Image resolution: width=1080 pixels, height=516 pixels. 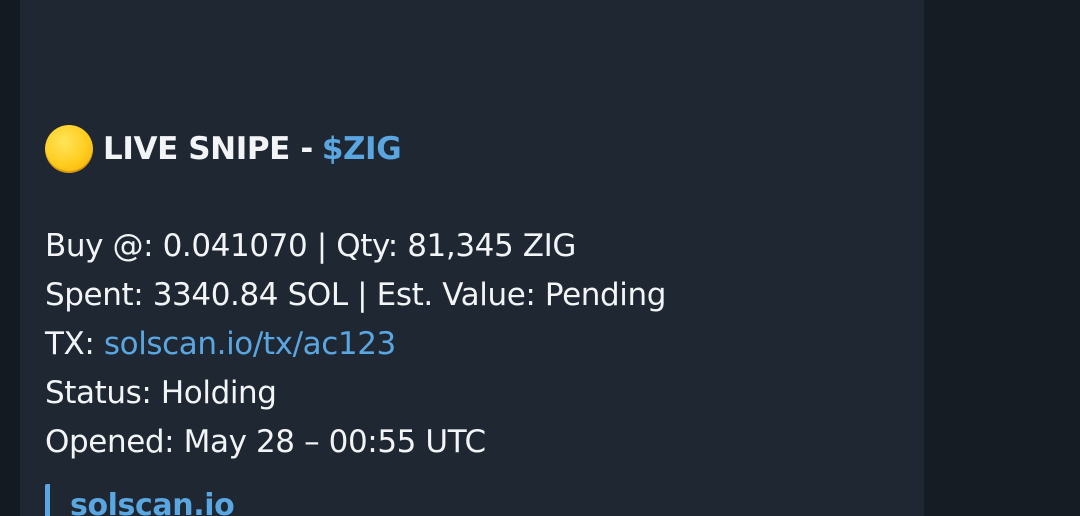 What do you see at coordinates (161, 393) in the screenshot?
I see `status-line: Status: Holding` at bounding box center [161, 393].